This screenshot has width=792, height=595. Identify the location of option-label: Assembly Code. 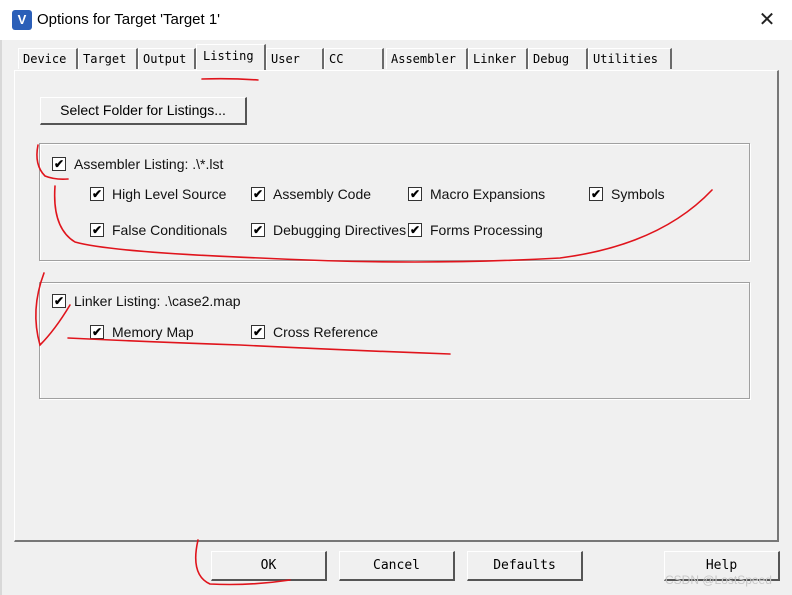
(322, 194).